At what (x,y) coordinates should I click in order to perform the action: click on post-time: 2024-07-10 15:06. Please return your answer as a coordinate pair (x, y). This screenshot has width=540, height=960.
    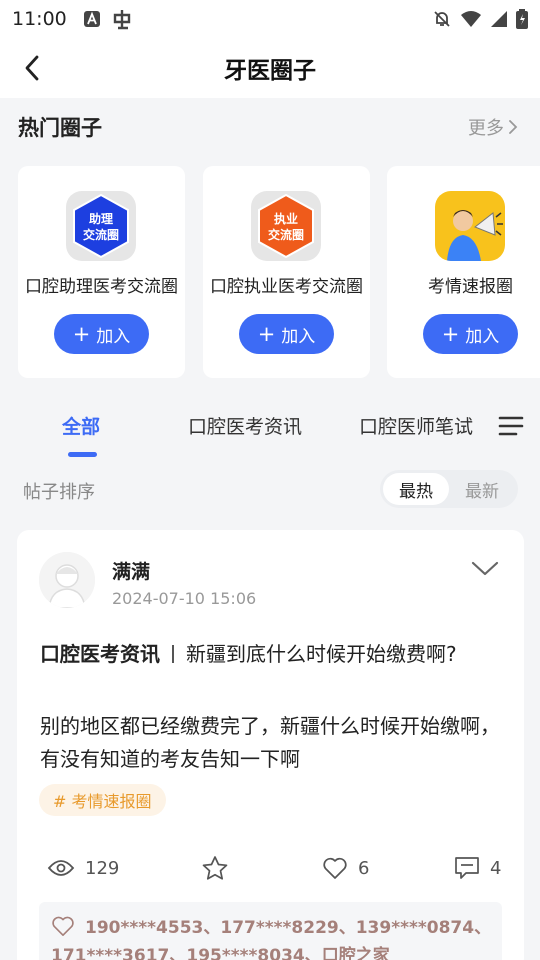
    Looking at the image, I should click on (184, 598).